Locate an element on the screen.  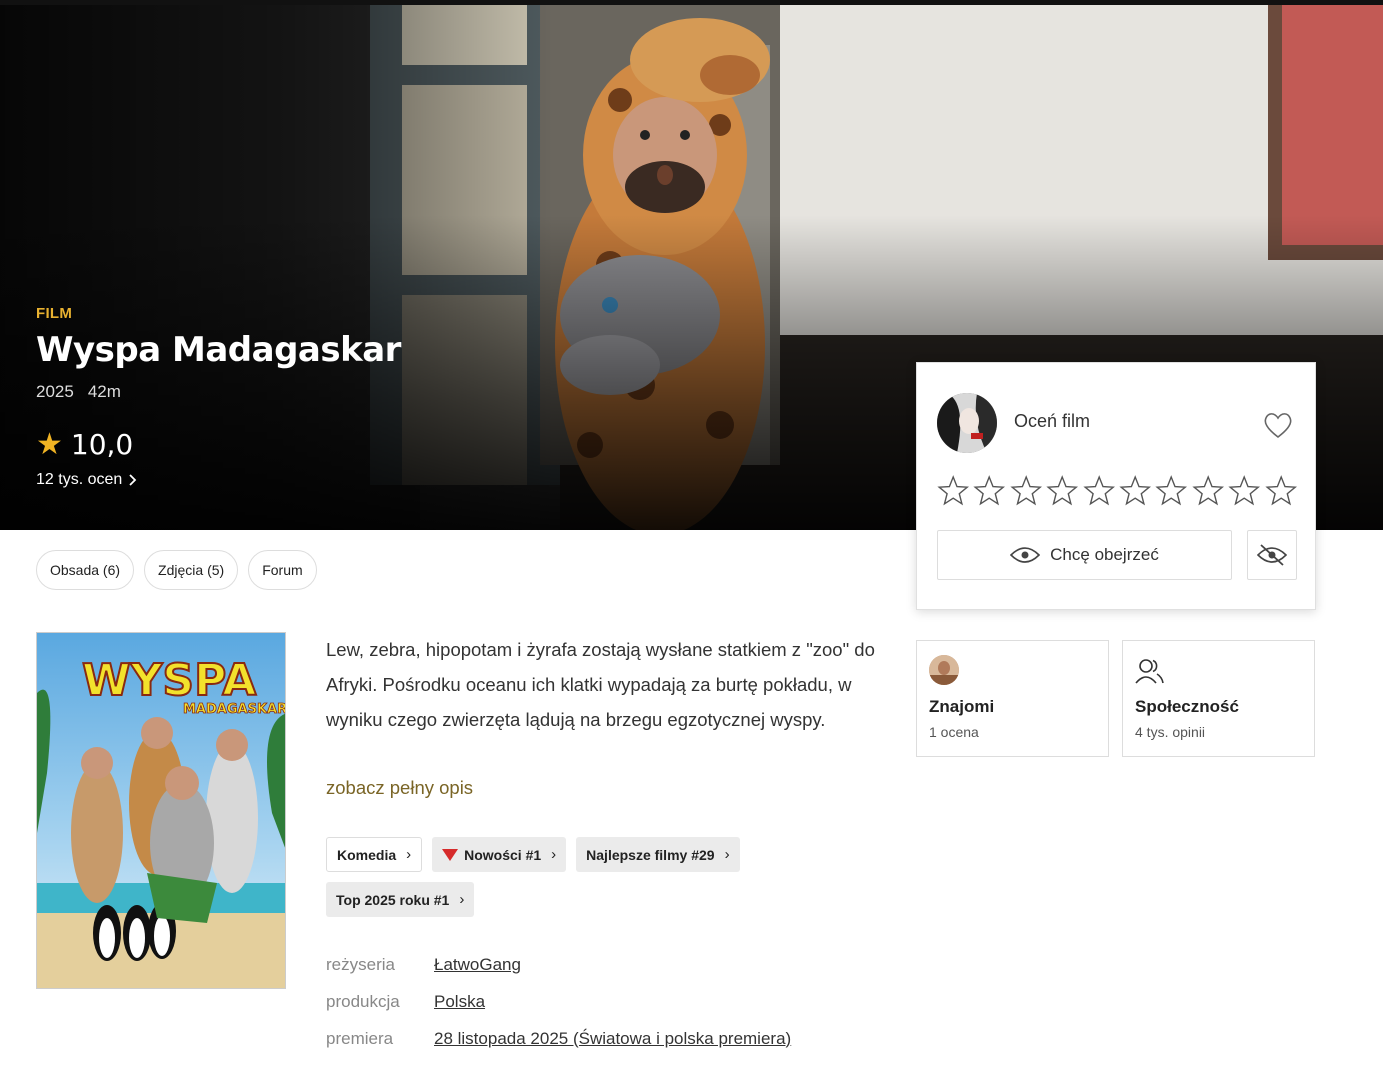
director-row: reżyseria ŁatwoGang is located at coordinates (558, 964).